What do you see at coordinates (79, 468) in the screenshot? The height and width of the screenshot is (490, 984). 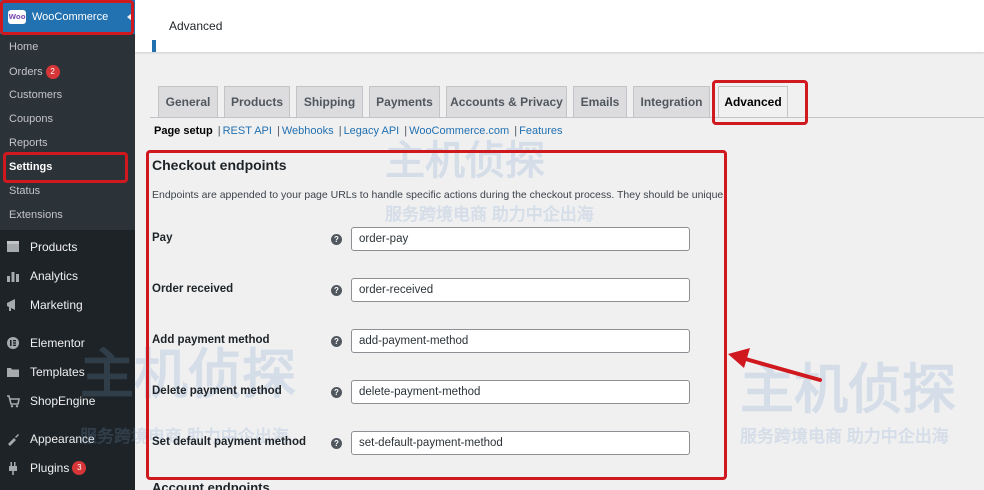 I see `plugins-update-badge: 3` at bounding box center [79, 468].